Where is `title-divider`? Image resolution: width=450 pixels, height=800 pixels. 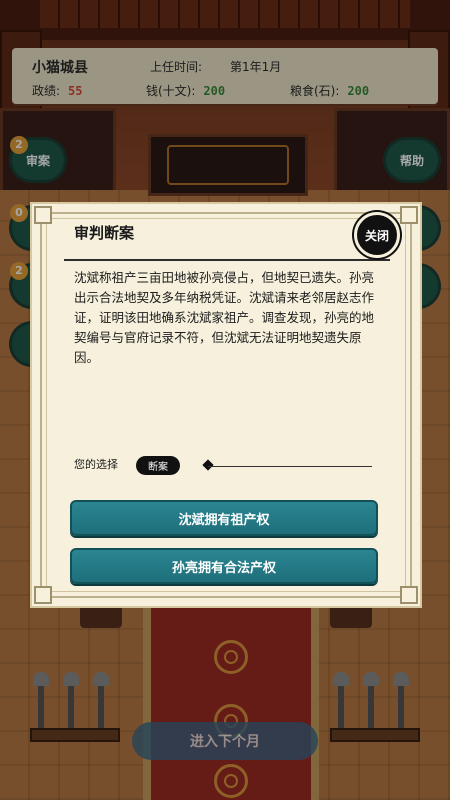 title-divider is located at coordinates (227, 260).